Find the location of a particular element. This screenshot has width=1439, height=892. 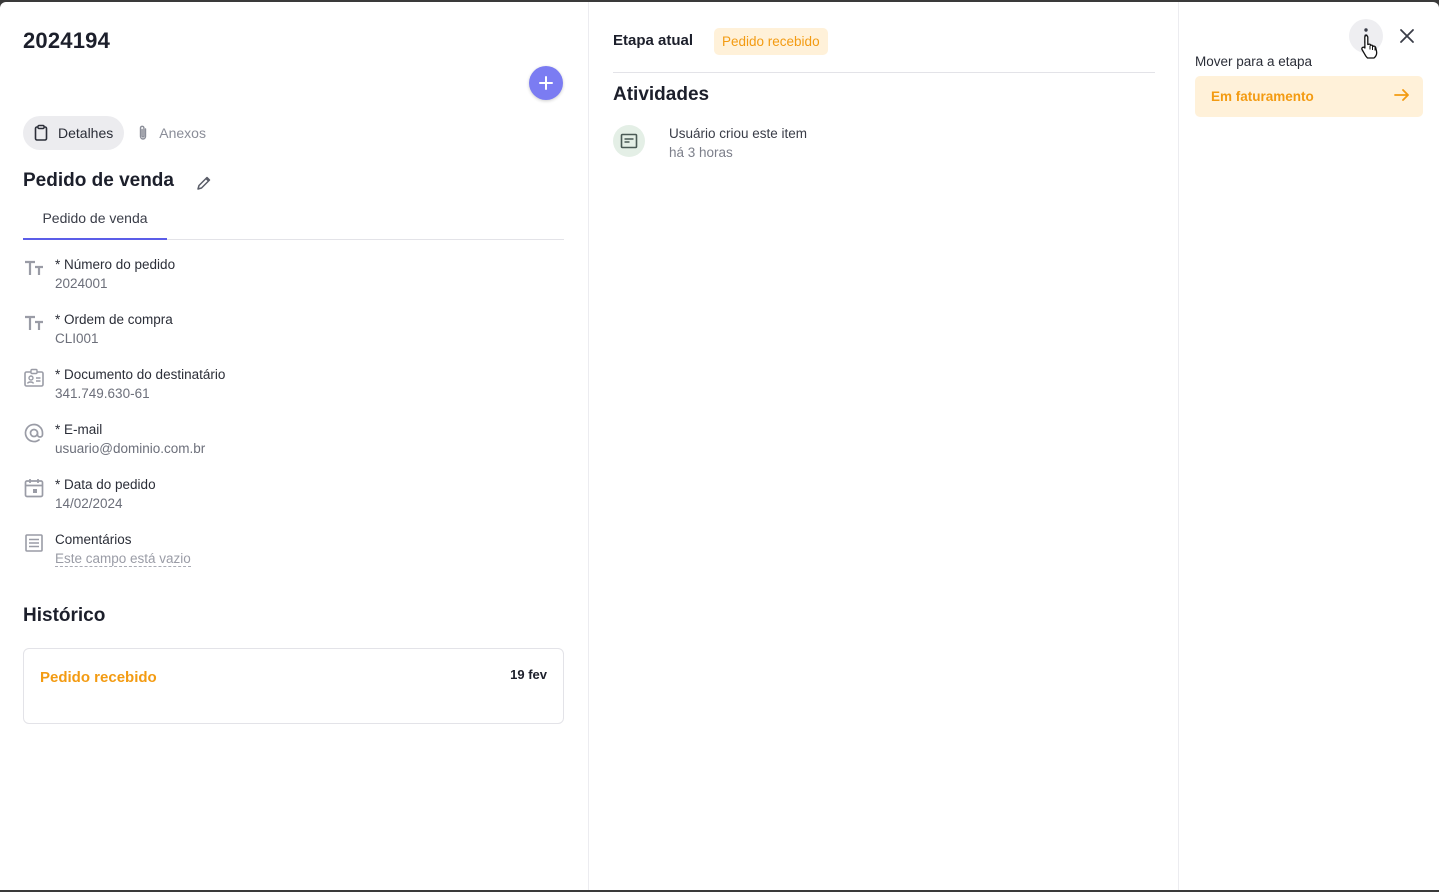

activity-time: há 3 horas is located at coordinates (701, 152).